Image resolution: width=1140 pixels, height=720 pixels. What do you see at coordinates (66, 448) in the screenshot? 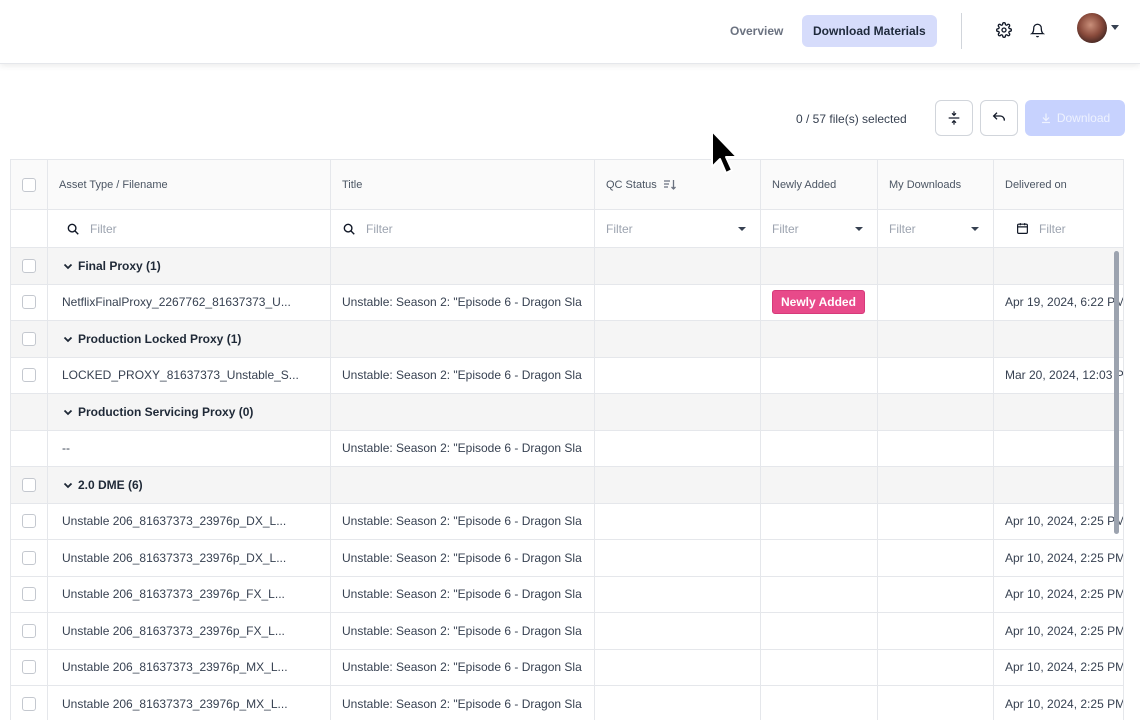
I see `filename-cell: --` at bounding box center [66, 448].